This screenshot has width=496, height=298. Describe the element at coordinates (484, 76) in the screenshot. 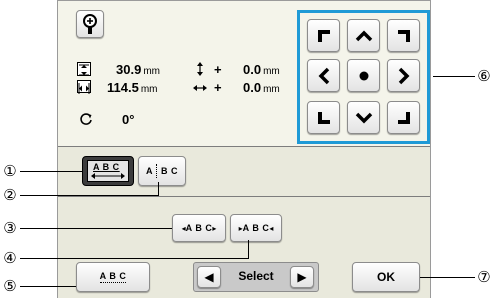

I see `callout-6: ⑥` at that location.